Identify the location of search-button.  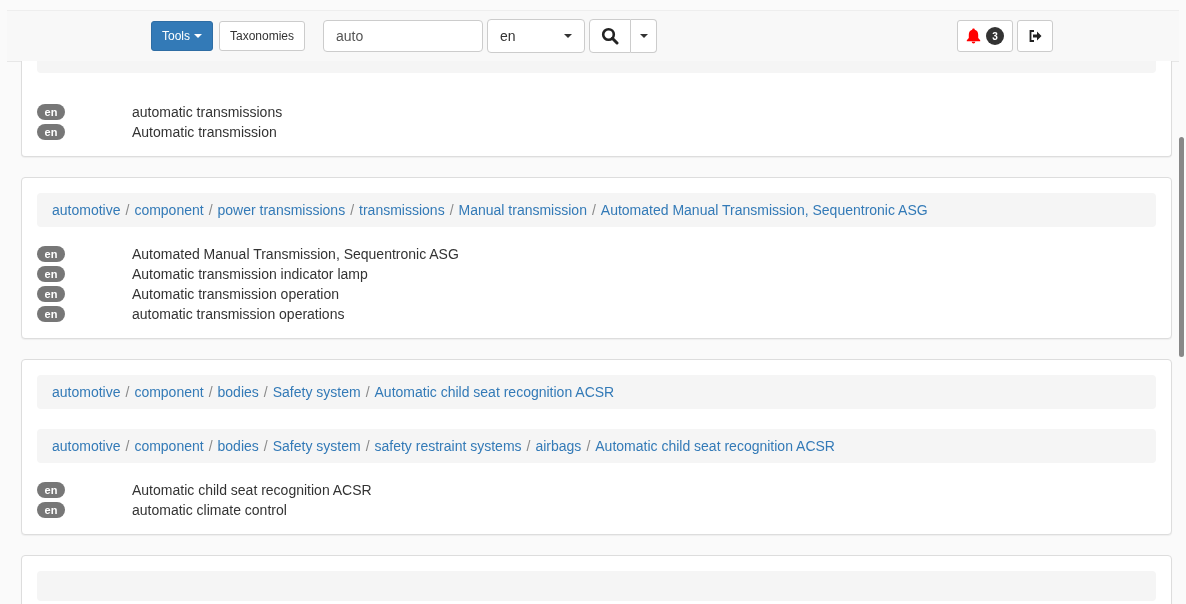
(610, 36).